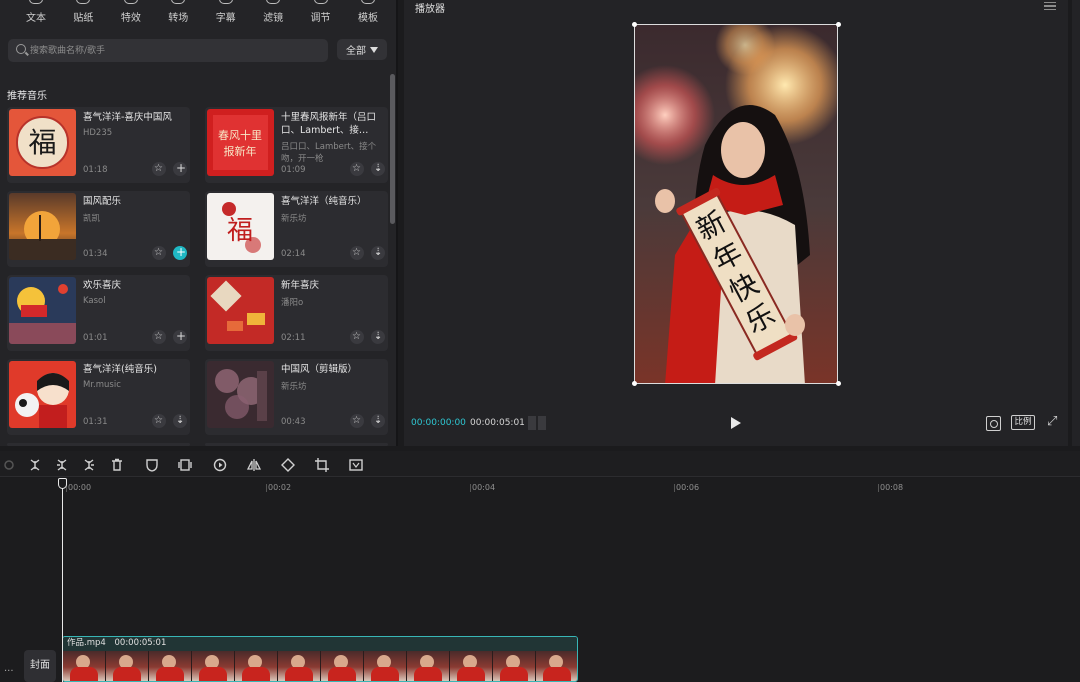 This screenshot has height=682, width=1080. What do you see at coordinates (296, 229) in the screenshot?
I see `music-card: 福 喜气洋洋（纯音乐） 新乐坊 02:14` at bounding box center [296, 229].